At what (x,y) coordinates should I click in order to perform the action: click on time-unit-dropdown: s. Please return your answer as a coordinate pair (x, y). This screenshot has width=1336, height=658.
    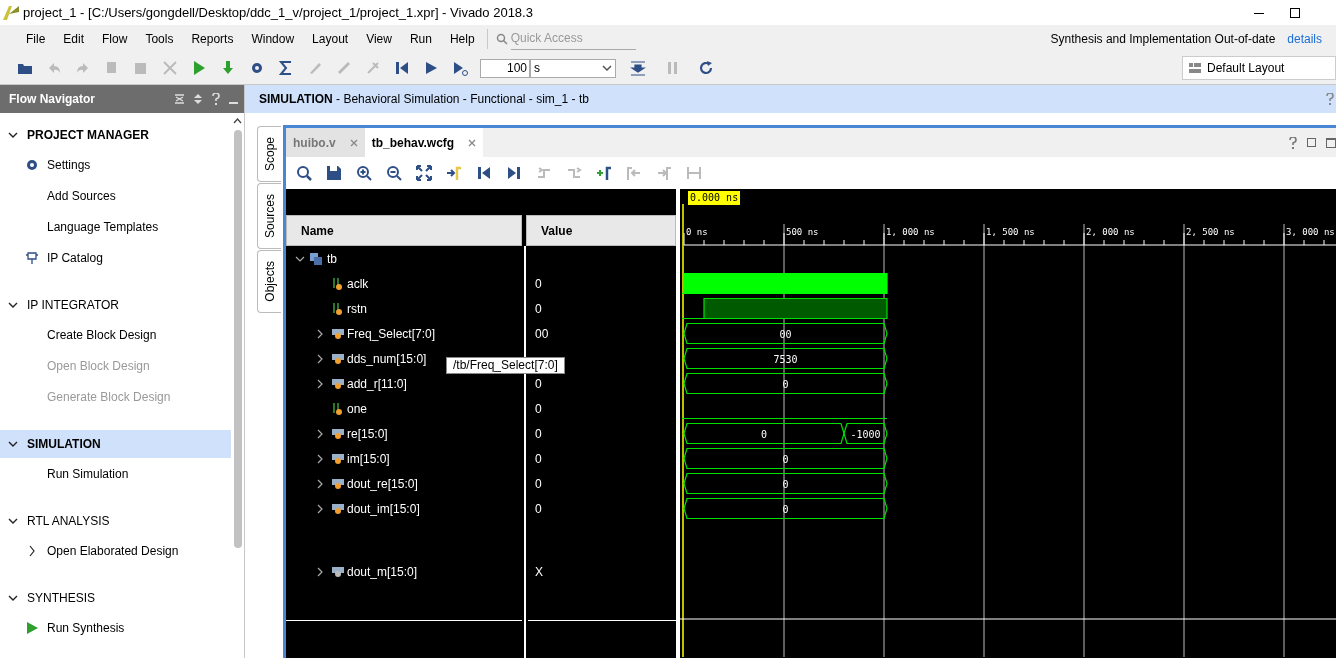
    Looking at the image, I should click on (573, 68).